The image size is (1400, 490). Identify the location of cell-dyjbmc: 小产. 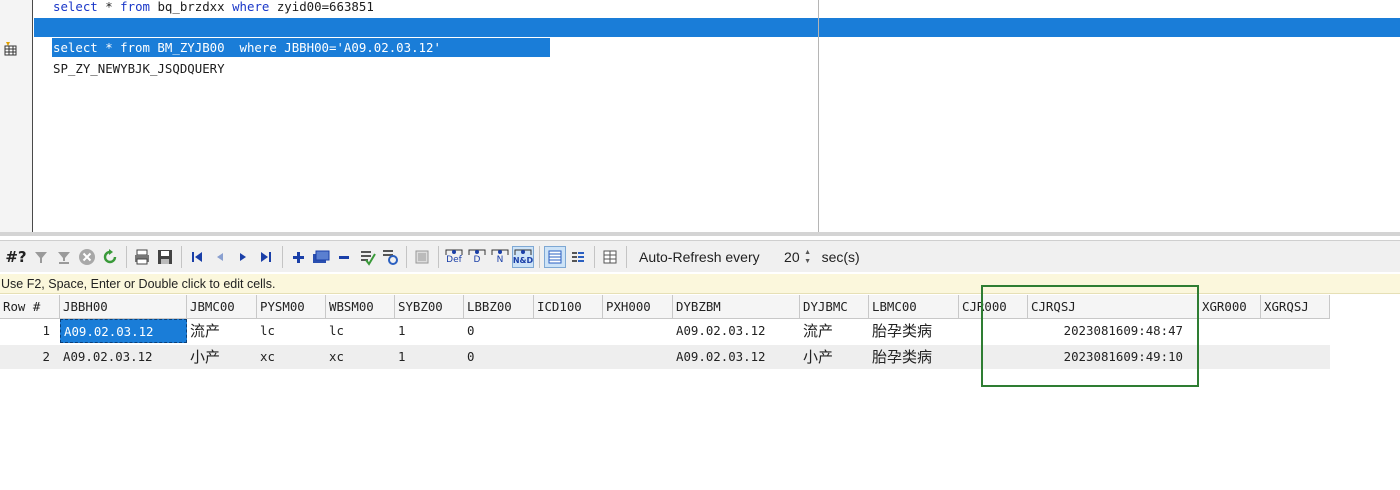
(834, 357).